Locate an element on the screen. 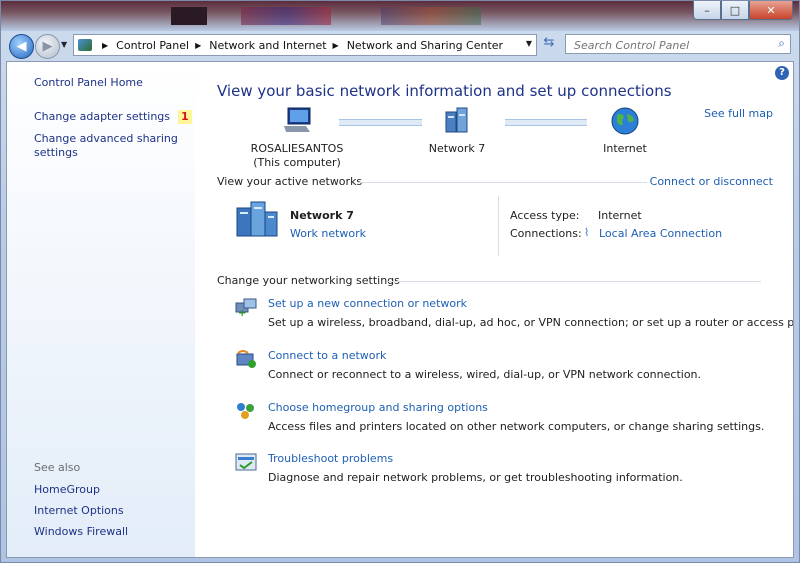 The image size is (800, 563). network-node: Network 7 is located at coordinates (457, 149).